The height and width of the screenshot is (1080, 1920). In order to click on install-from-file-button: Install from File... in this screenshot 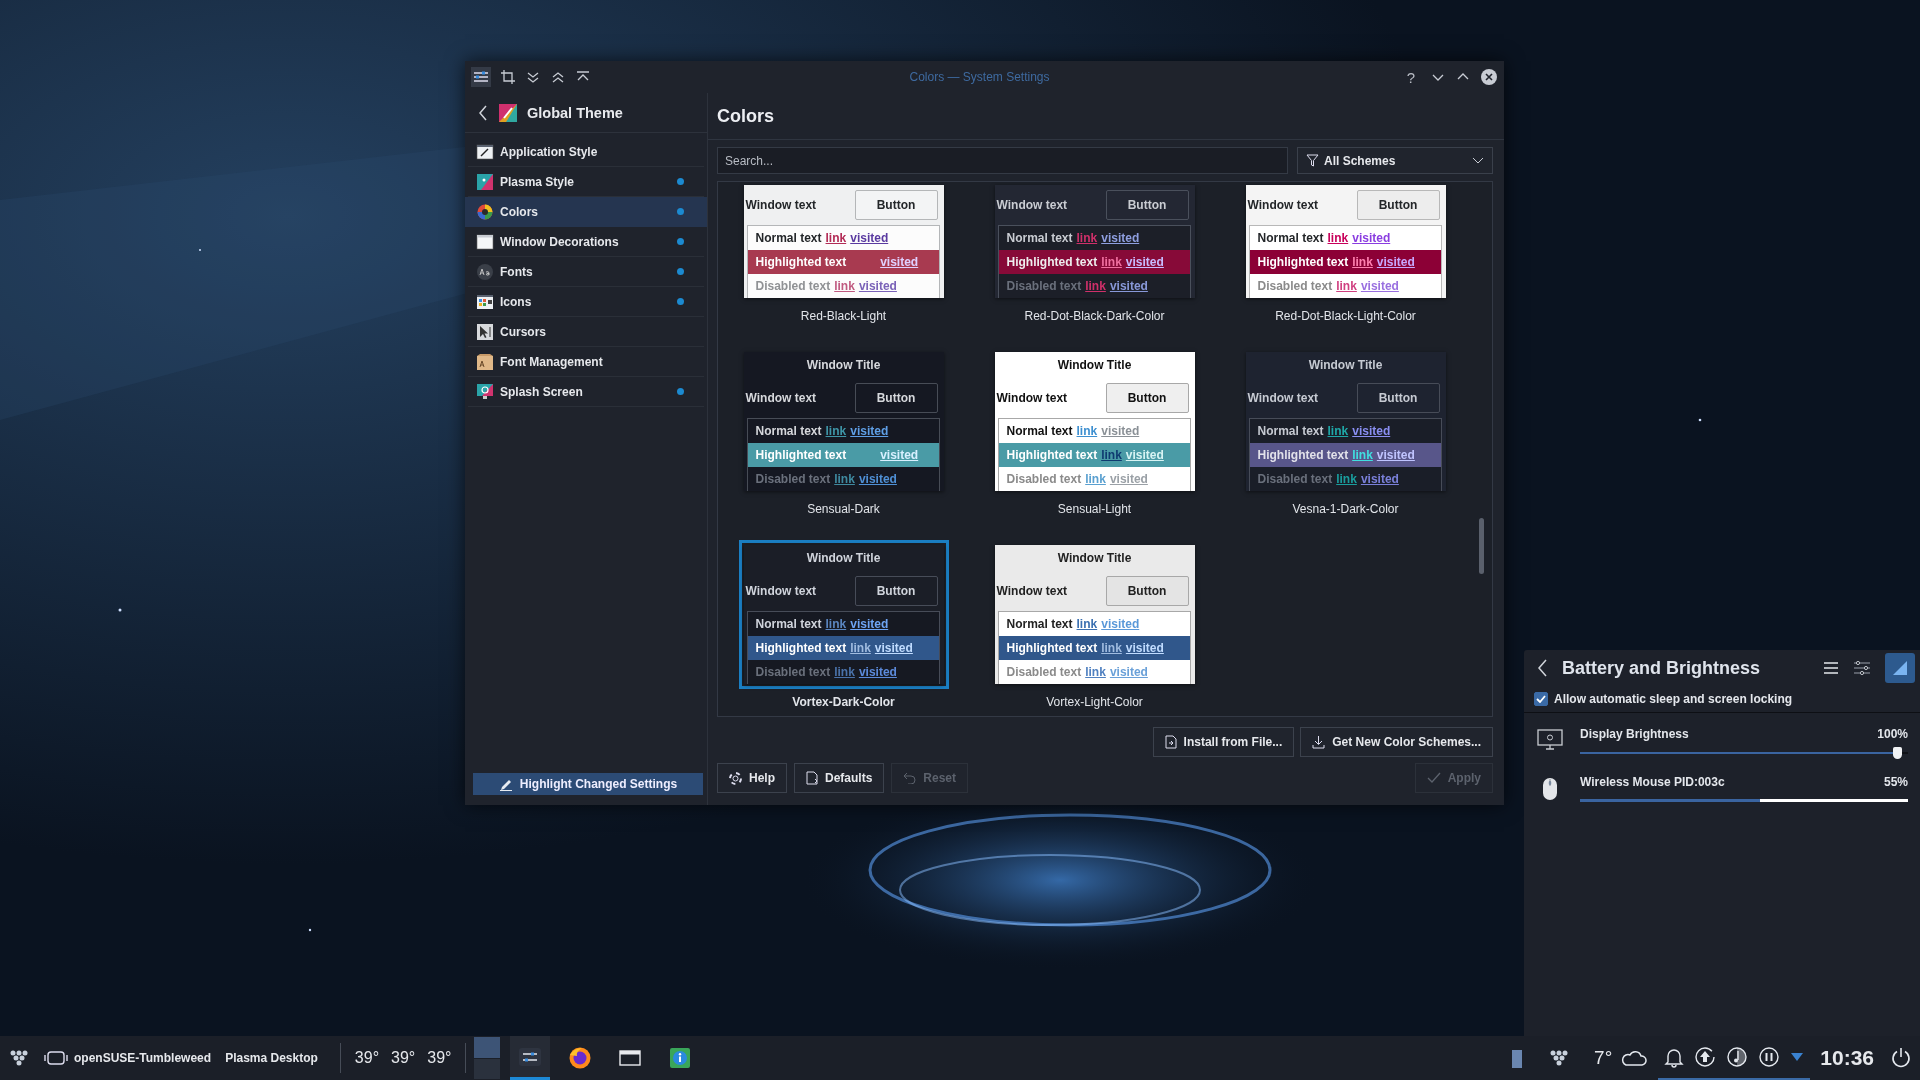, I will do `click(1223, 742)`.